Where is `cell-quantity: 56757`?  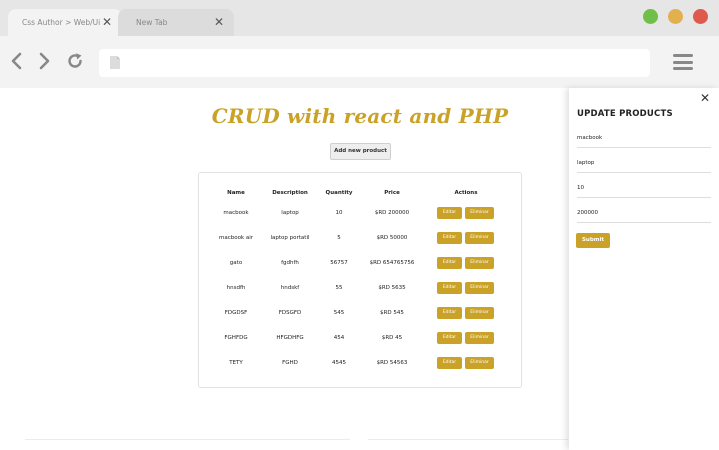
cell-quantity: 56757 is located at coordinates (339, 263).